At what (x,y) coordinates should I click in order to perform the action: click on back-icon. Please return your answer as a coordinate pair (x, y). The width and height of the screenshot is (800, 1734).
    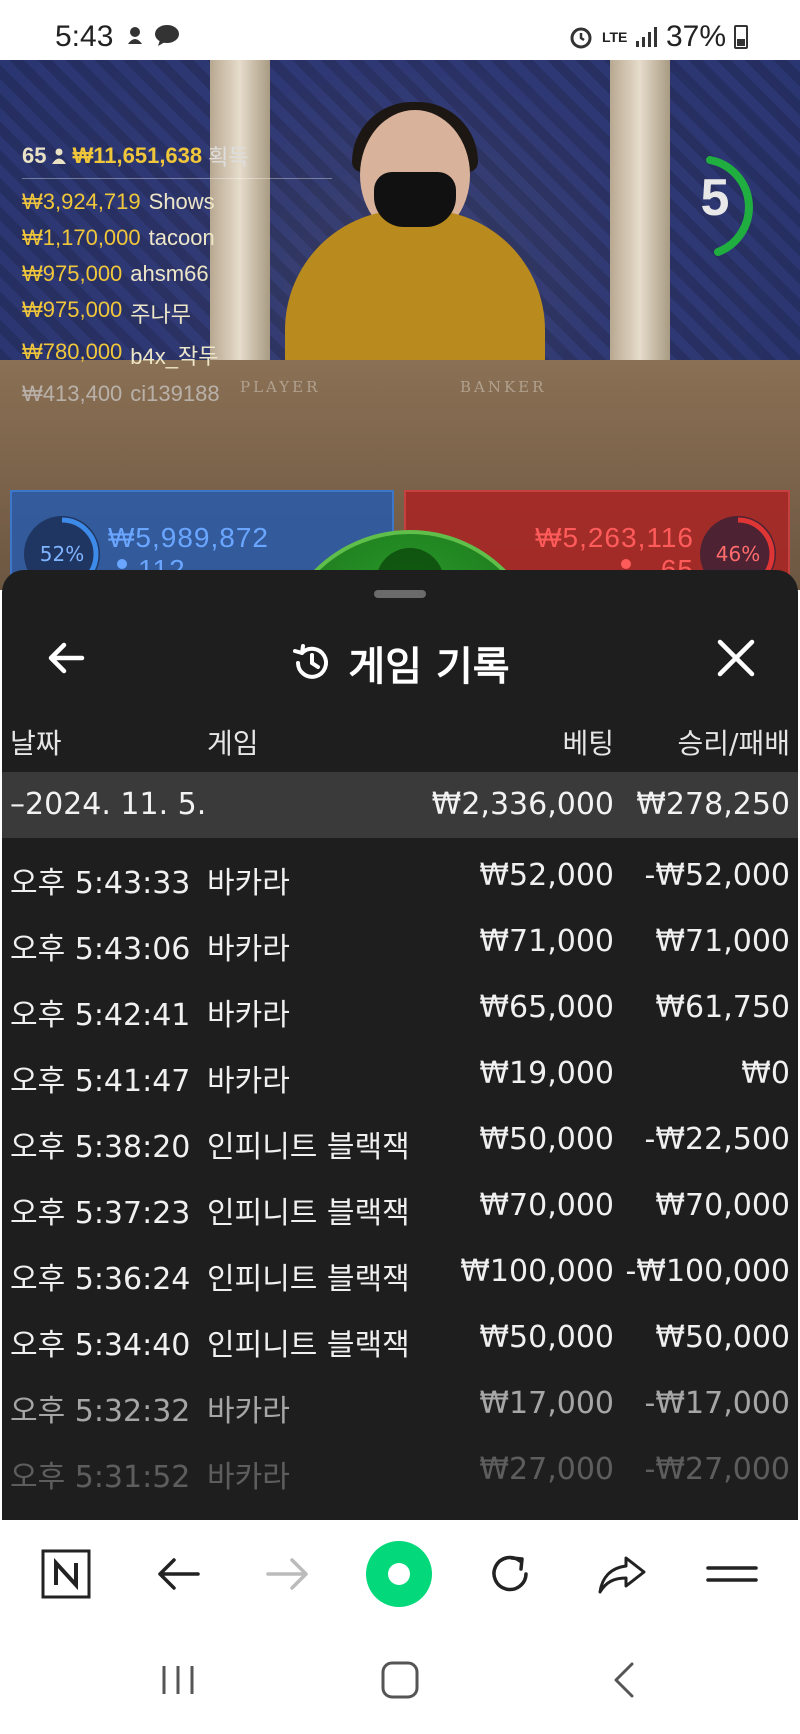
    Looking at the image, I should click on (179, 1574).